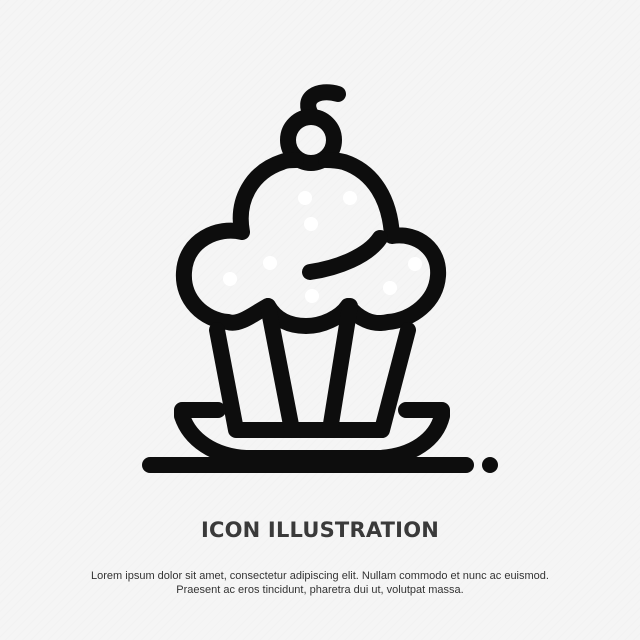  Describe the element at coordinates (490, 465) in the screenshot. I see `ground-dot` at that location.